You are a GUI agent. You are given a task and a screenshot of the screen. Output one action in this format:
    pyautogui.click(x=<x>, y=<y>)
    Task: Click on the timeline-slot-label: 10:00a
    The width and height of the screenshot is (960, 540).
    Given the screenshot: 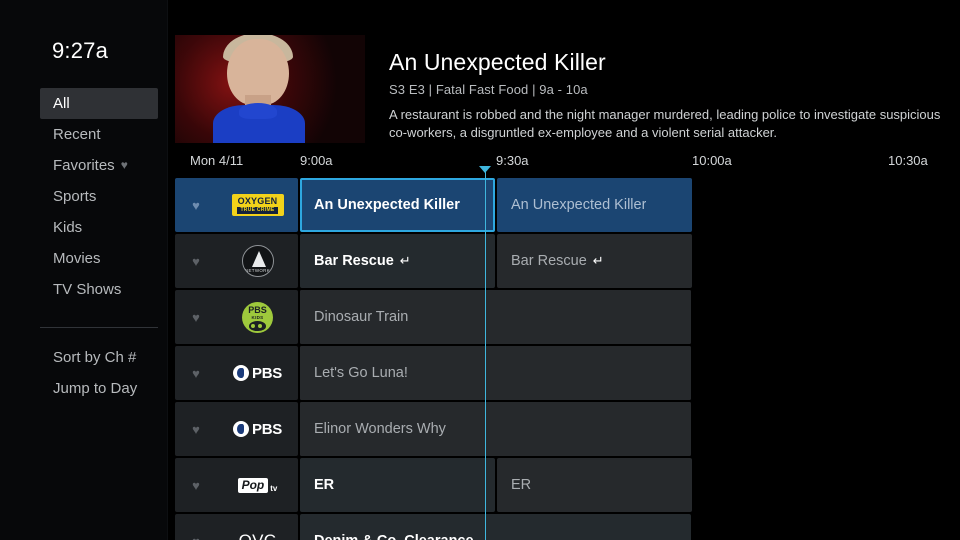 What is the action you would take?
    pyautogui.click(x=712, y=160)
    